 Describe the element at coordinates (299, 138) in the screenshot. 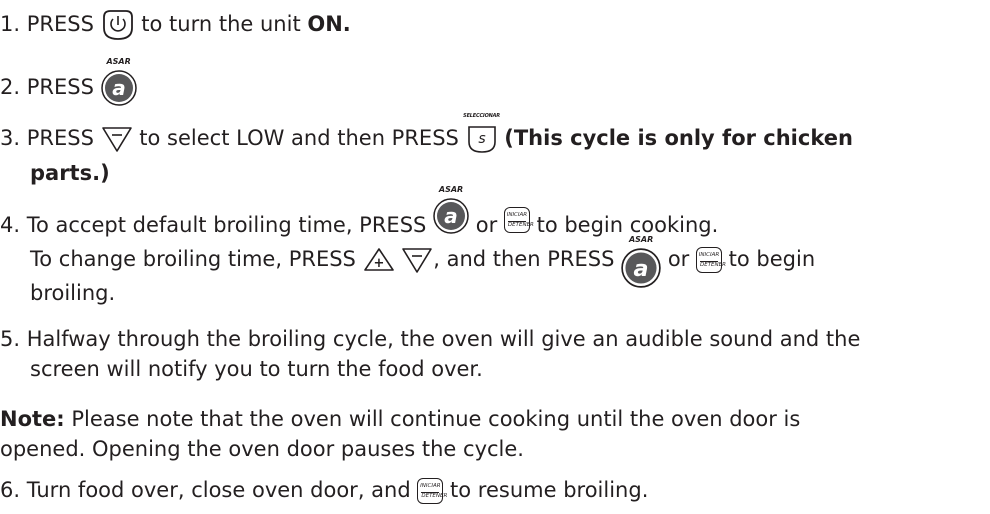

I see `step-text: to select LOW and then PRESS` at that location.